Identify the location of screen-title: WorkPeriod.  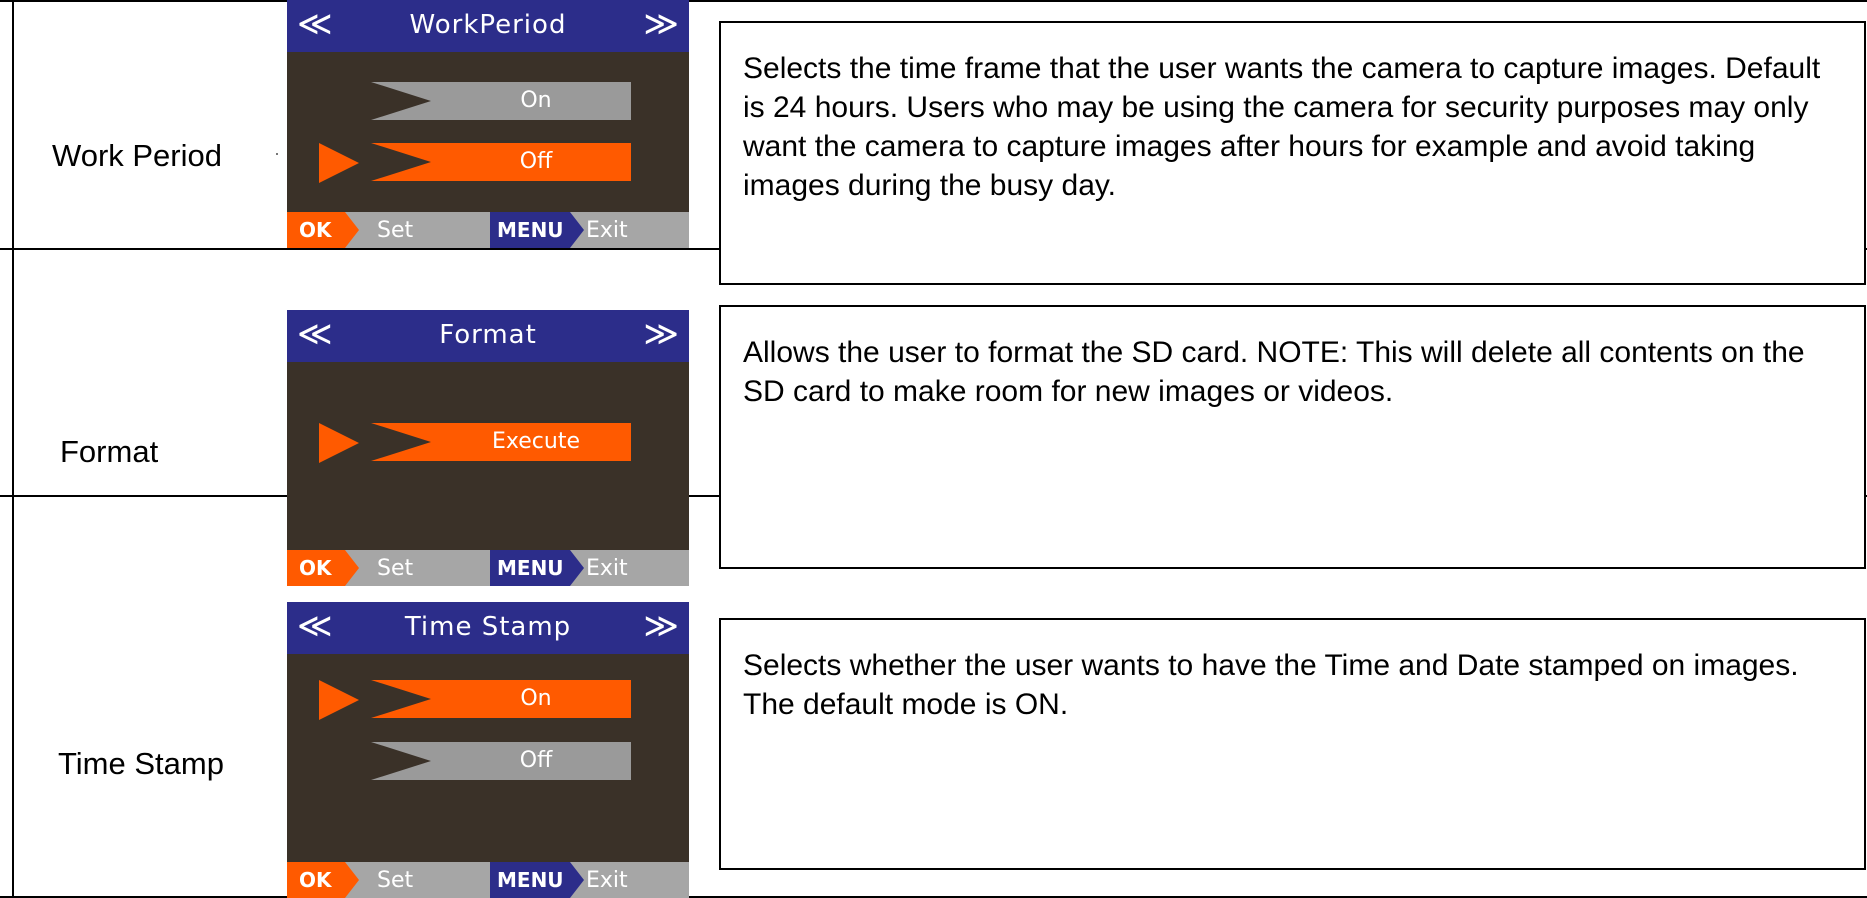
(488, 25).